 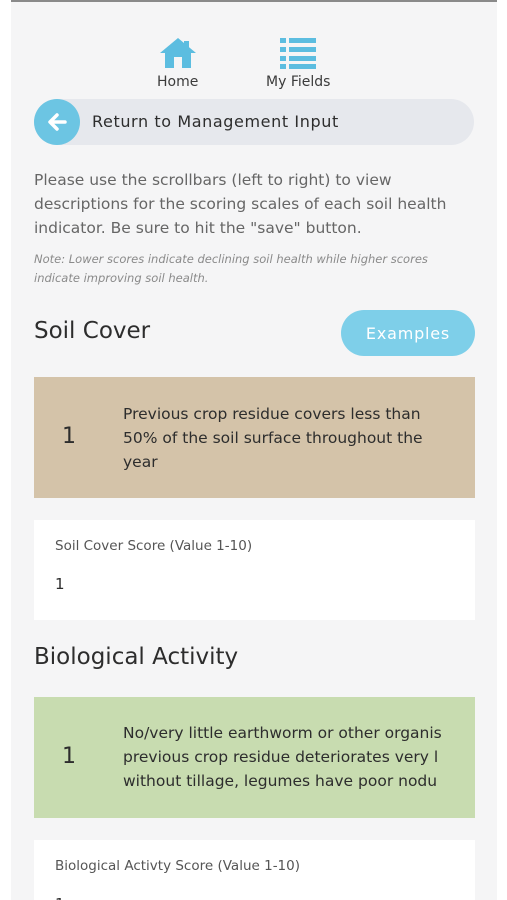 What do you see at coordinates (92, 331) in the screenshot?
I see `soil-cover-title: Soil Cover` at bounding box center [92, 331].